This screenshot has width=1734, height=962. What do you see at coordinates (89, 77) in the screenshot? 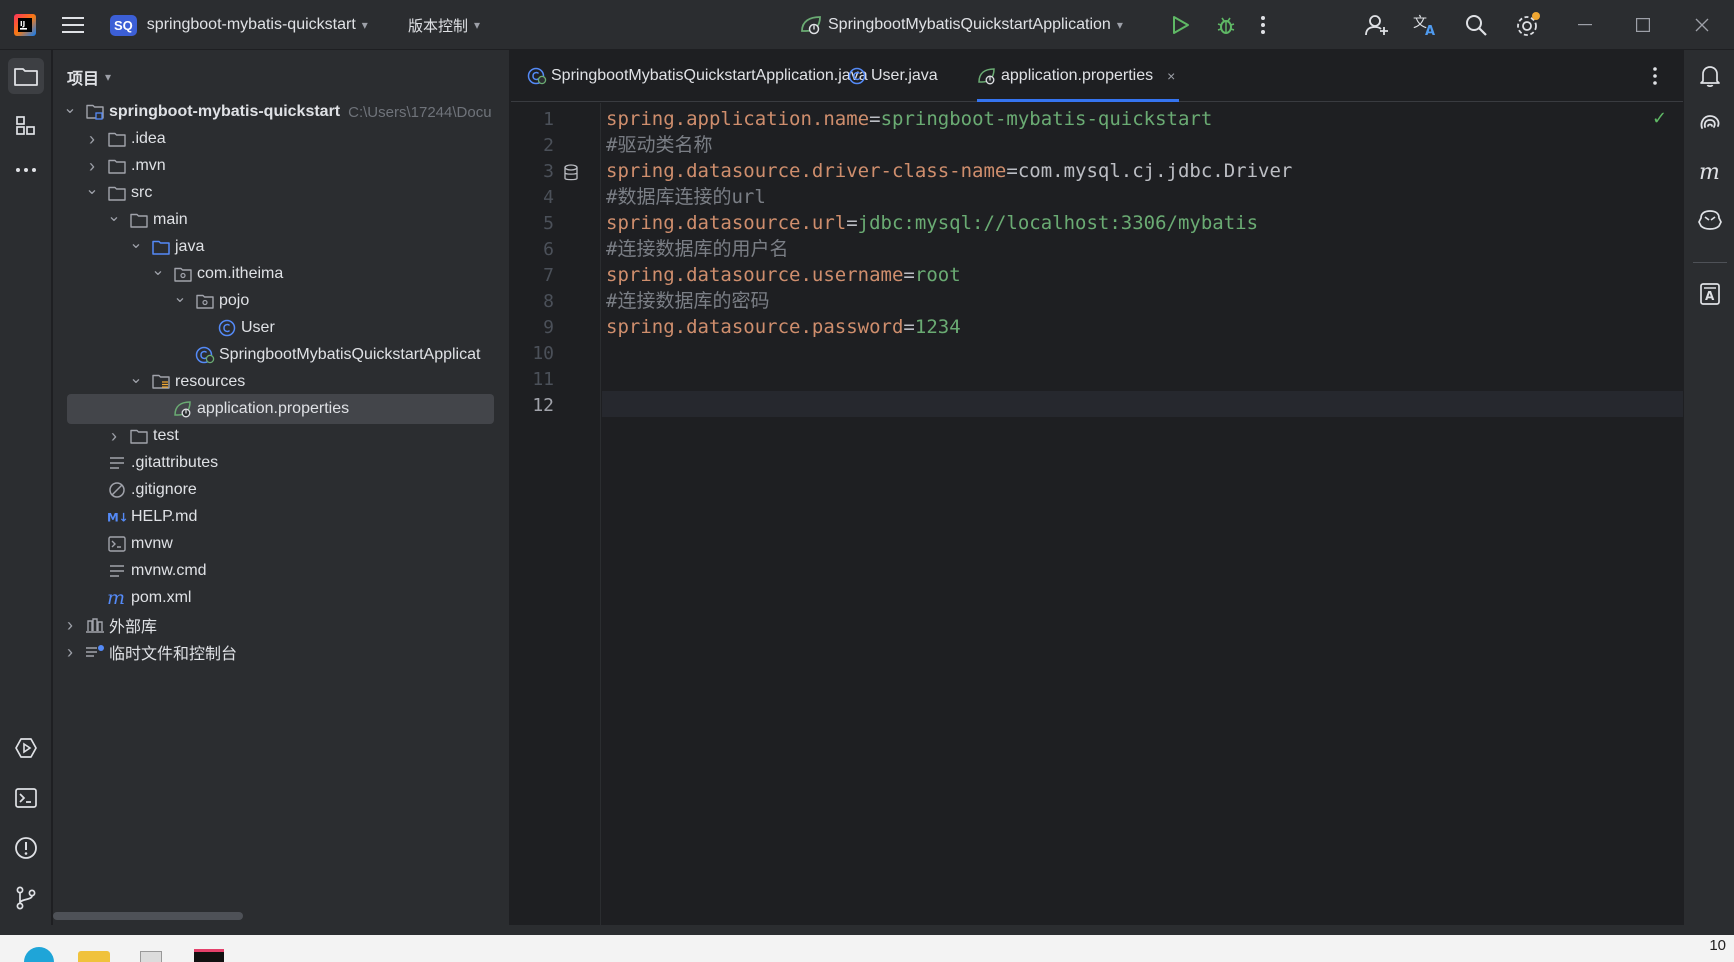
I see `project-panel-header: 项目 ▾` at bounding box center [89, 77].